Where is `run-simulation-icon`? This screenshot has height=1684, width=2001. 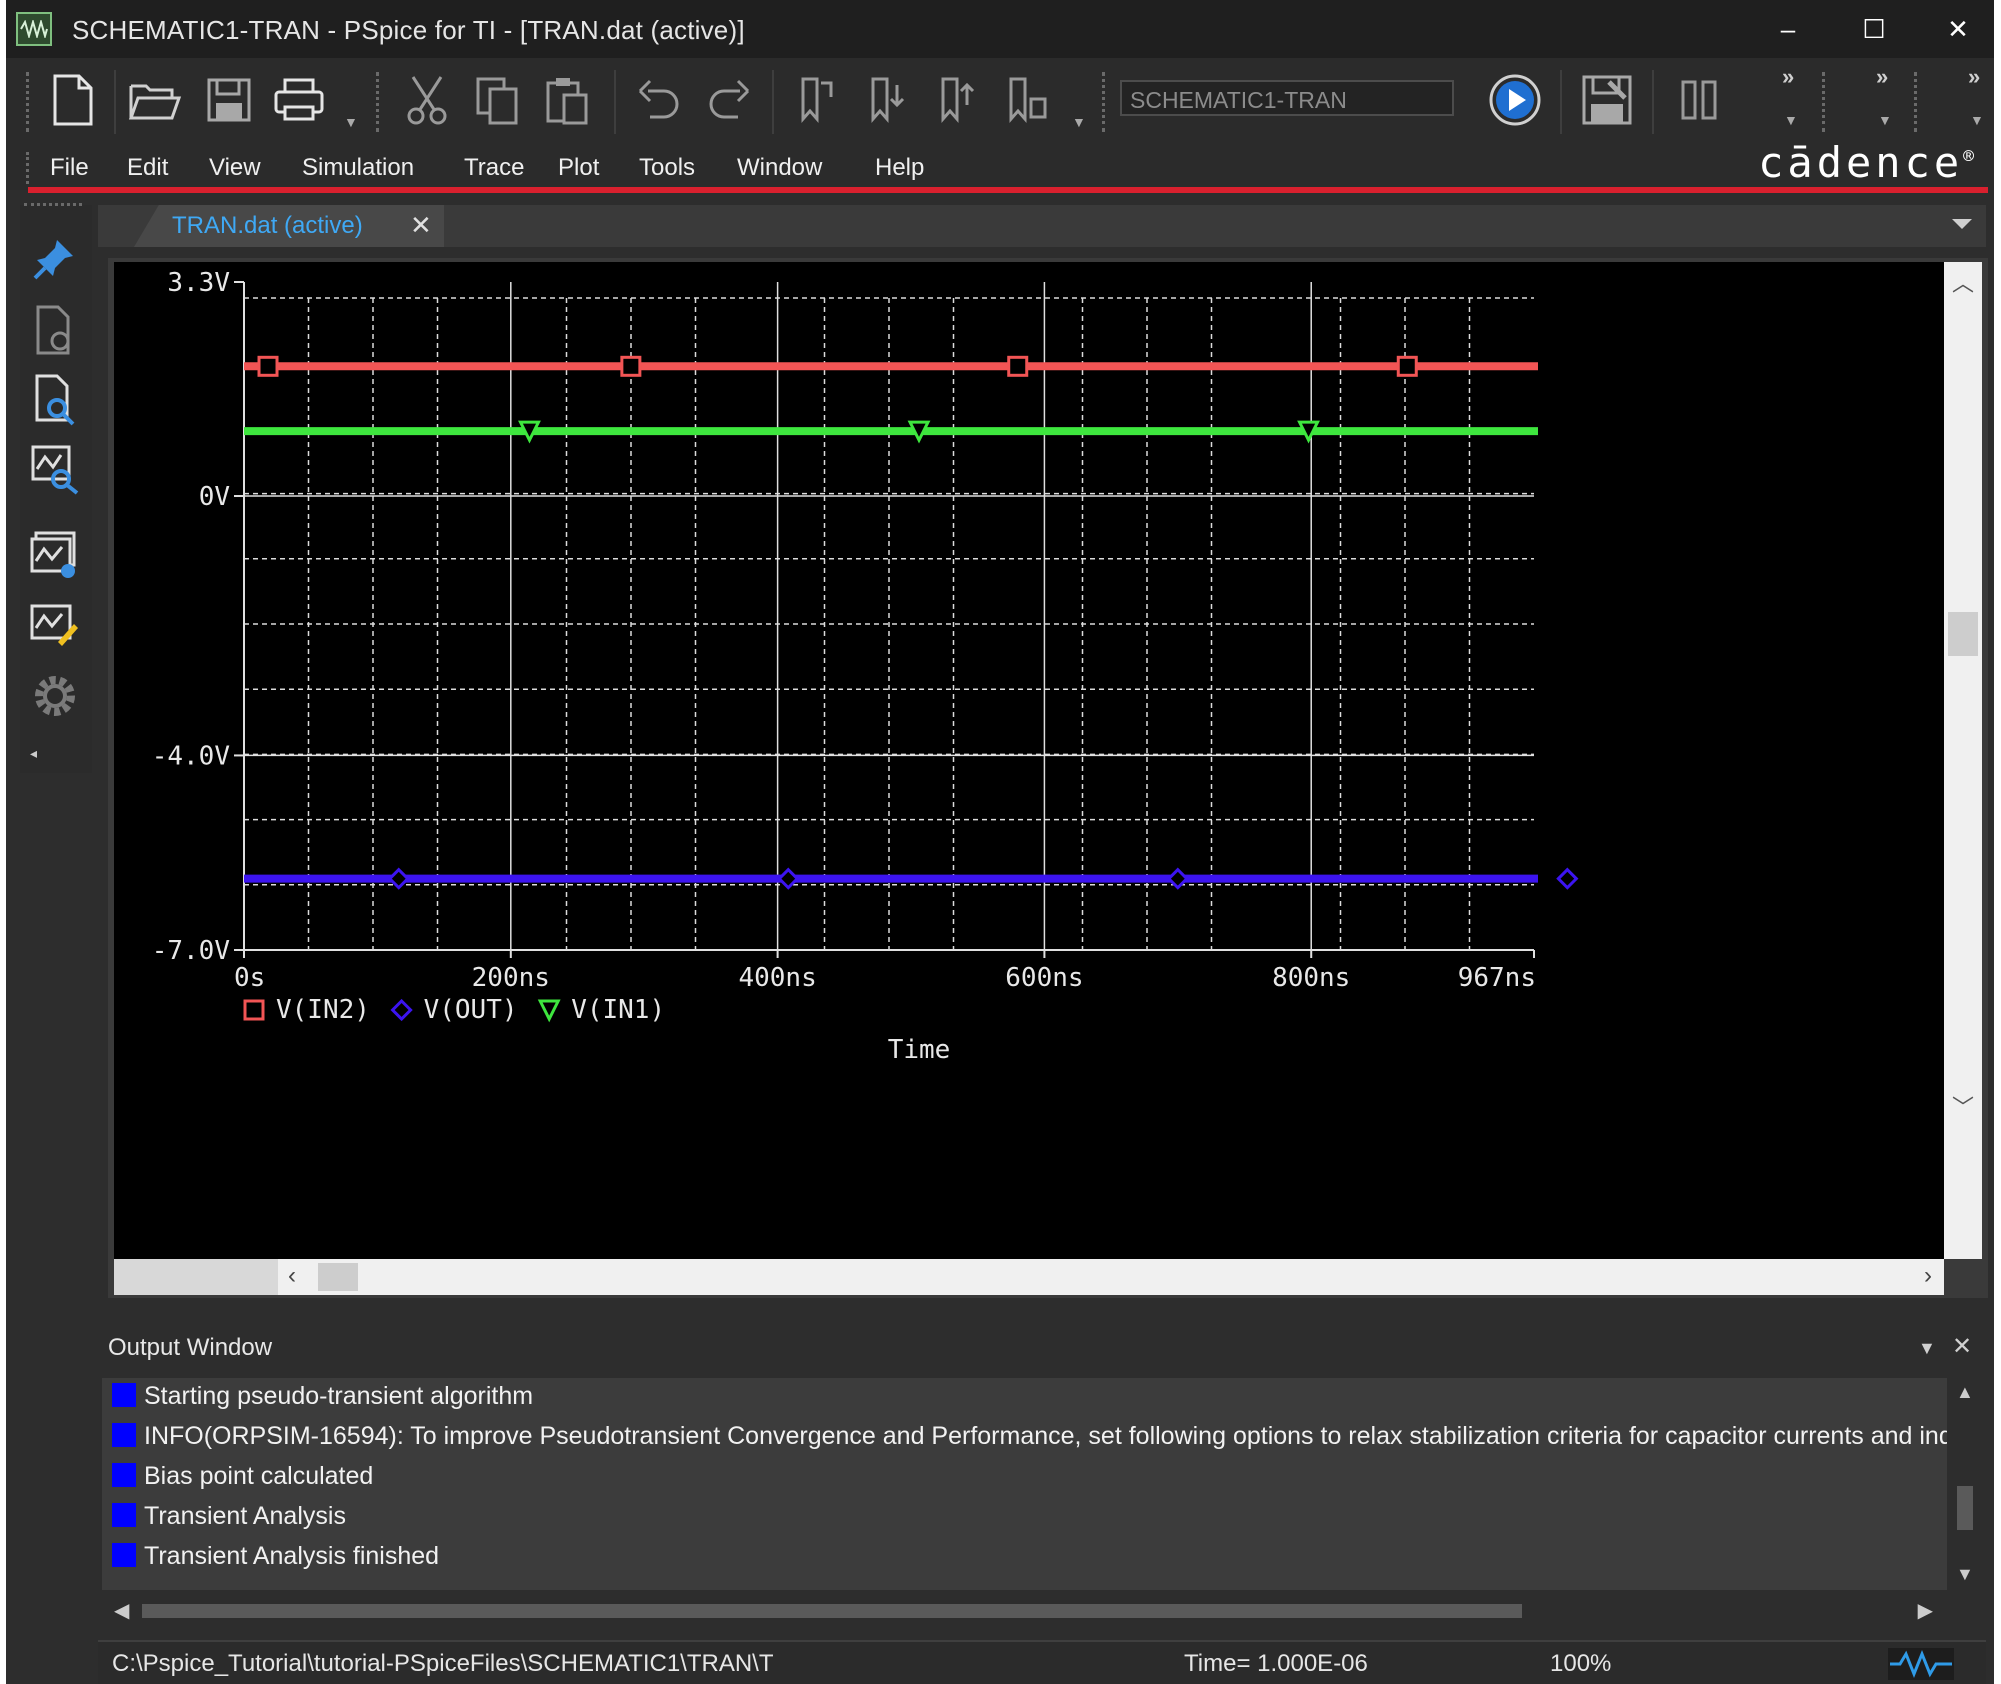 run-simulation-icon is located at coordinates (1515, 100).